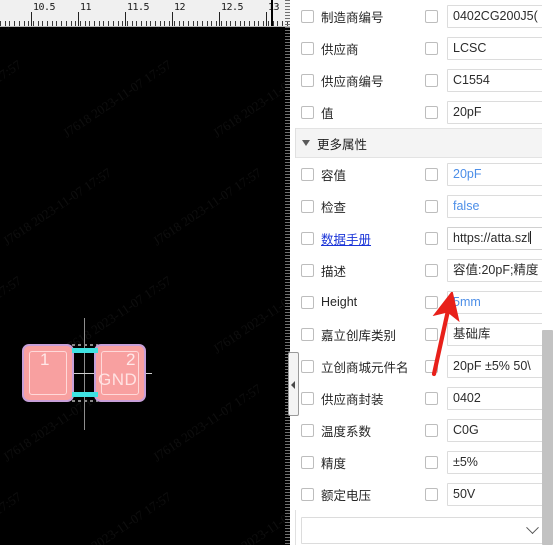 This screenshot has height=545, width=553. Describe the element at coordinates (547, 272) in the screenshot. I see `properties-scrollbar-track` at that location.